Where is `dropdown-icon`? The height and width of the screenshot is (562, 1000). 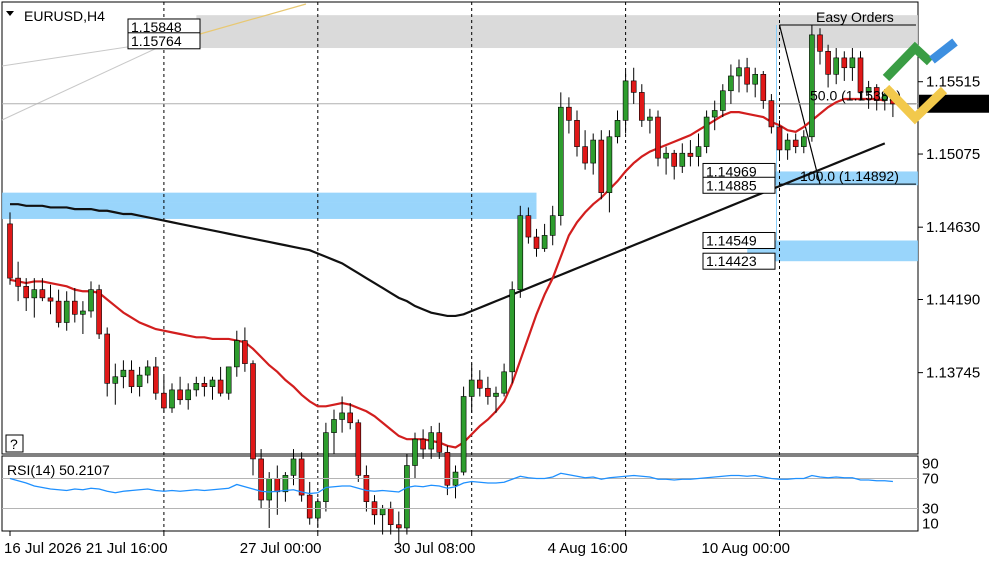 dropdown-icon is located at coordinates (10, 13).